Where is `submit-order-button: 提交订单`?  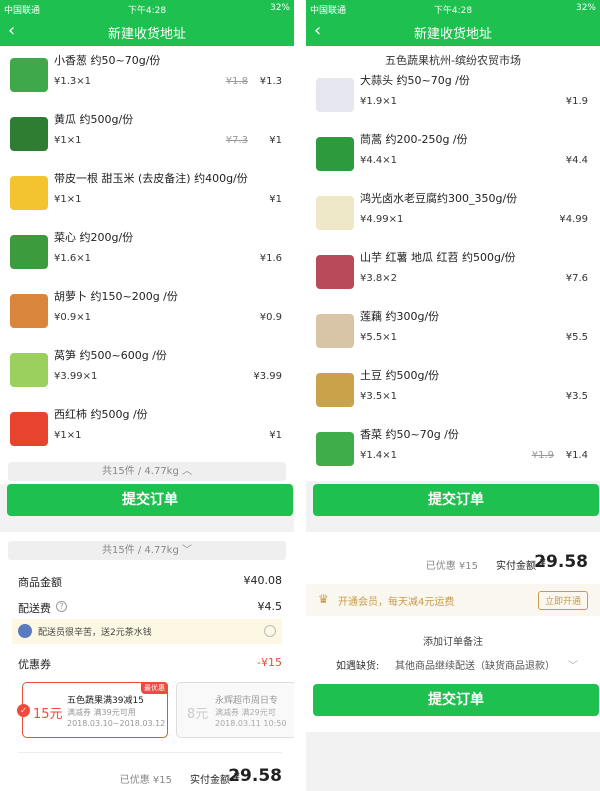
submit-order-button: 提交订单 is located at coordinates (150, 500).